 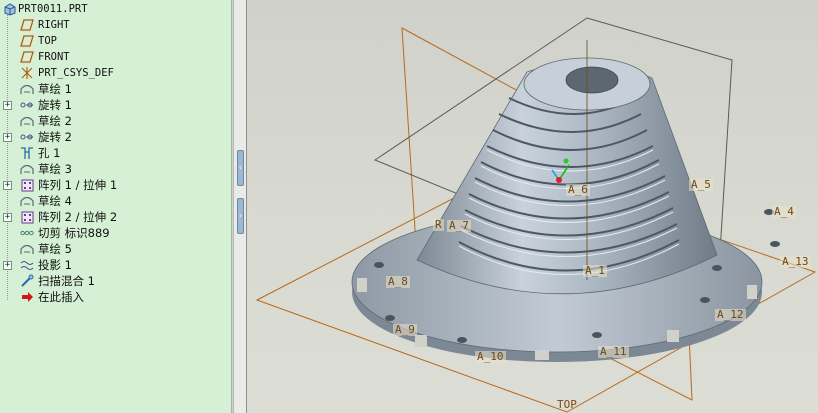 What do you see at coordinates (115, 201) in the screenshot?
I see `tree-item: 草绘 4` at bounding box center [115, 201].